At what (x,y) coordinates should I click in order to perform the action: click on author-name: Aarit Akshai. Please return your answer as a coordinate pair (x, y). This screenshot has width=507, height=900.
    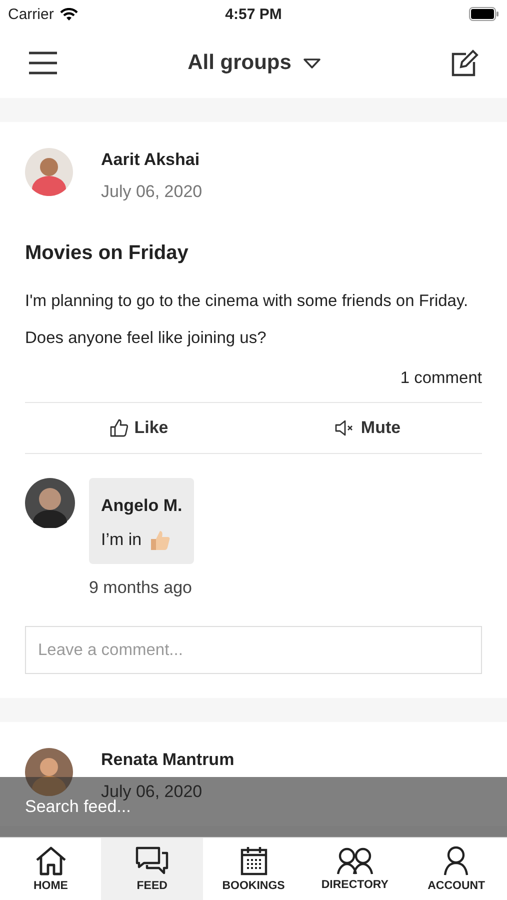
    Looking at the image, I should click on (151, 160).